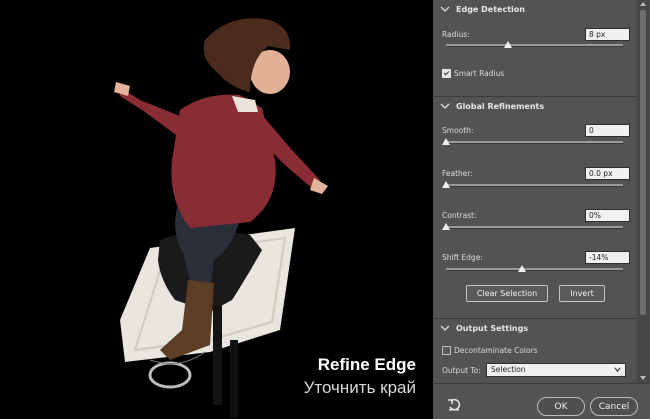 The width and height of the screenshot is (650, 419). Describe the element at coordinates (607, 257) in the screenshot. I see `shift-edge-input: -14%` at that location.